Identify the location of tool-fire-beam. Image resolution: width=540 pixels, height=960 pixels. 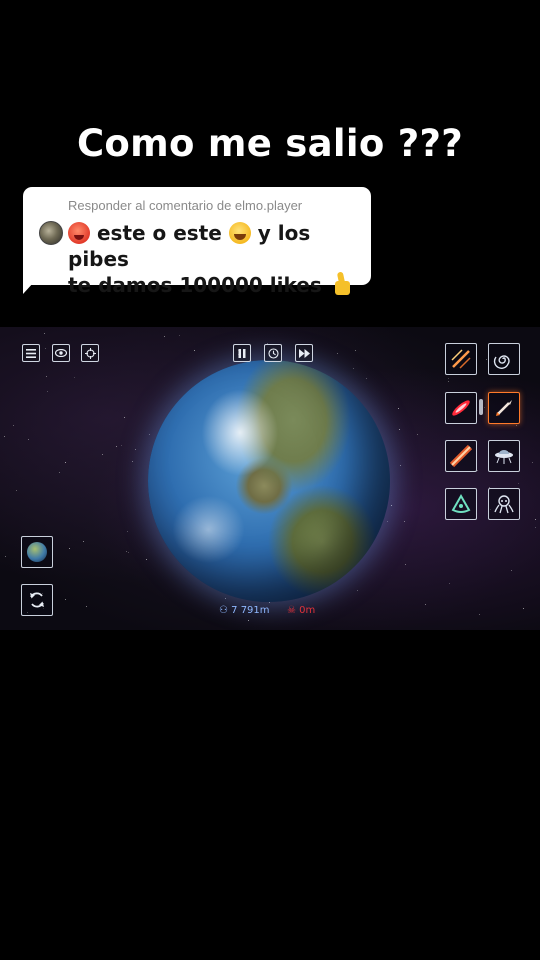
(461, 456).